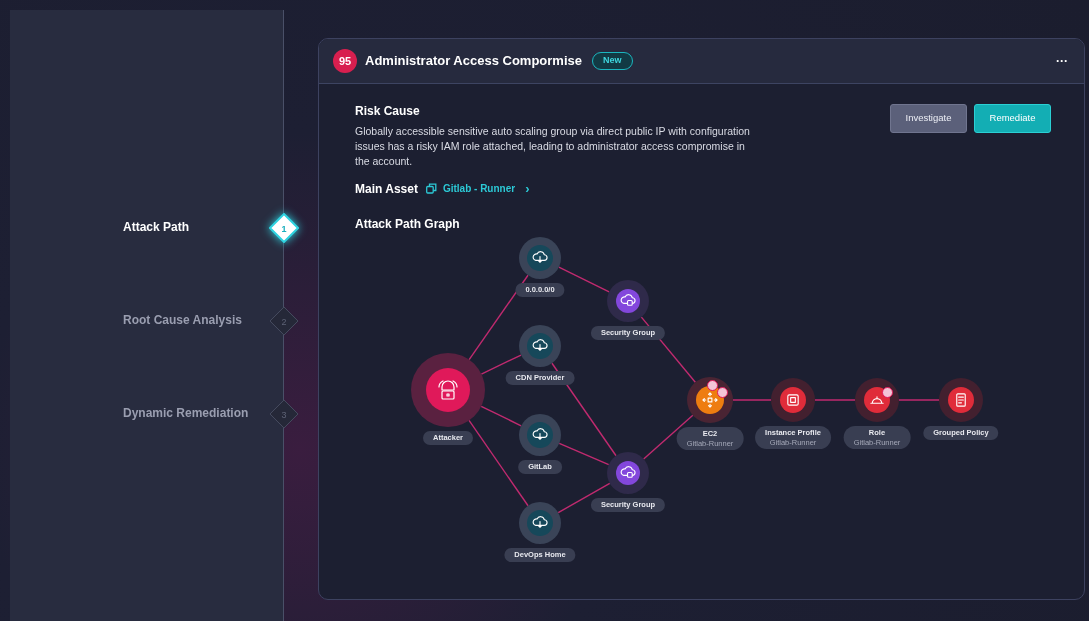 The width and height of the screenshot is (1089, 621). Describe the element at coordinates (186, 413) in the screenshot. I see `step-label: Dynamic Remediation` at that location.